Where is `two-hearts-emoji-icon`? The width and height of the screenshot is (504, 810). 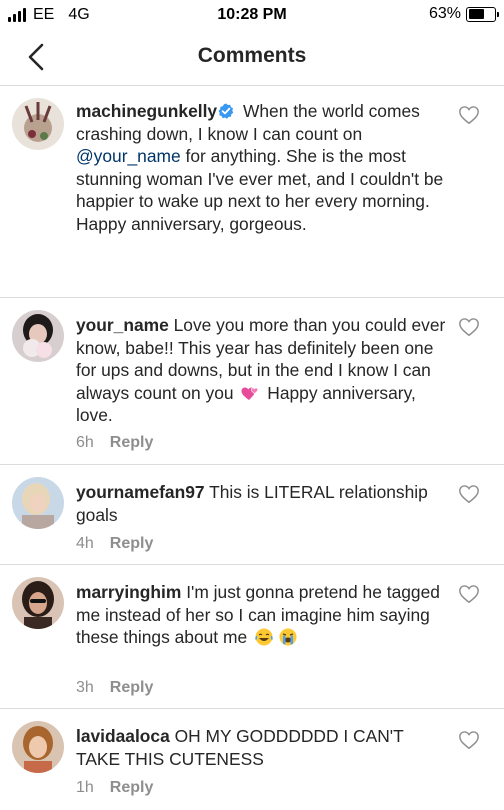 two-hearts-emoji-icon is located at coordinates (250, 393).